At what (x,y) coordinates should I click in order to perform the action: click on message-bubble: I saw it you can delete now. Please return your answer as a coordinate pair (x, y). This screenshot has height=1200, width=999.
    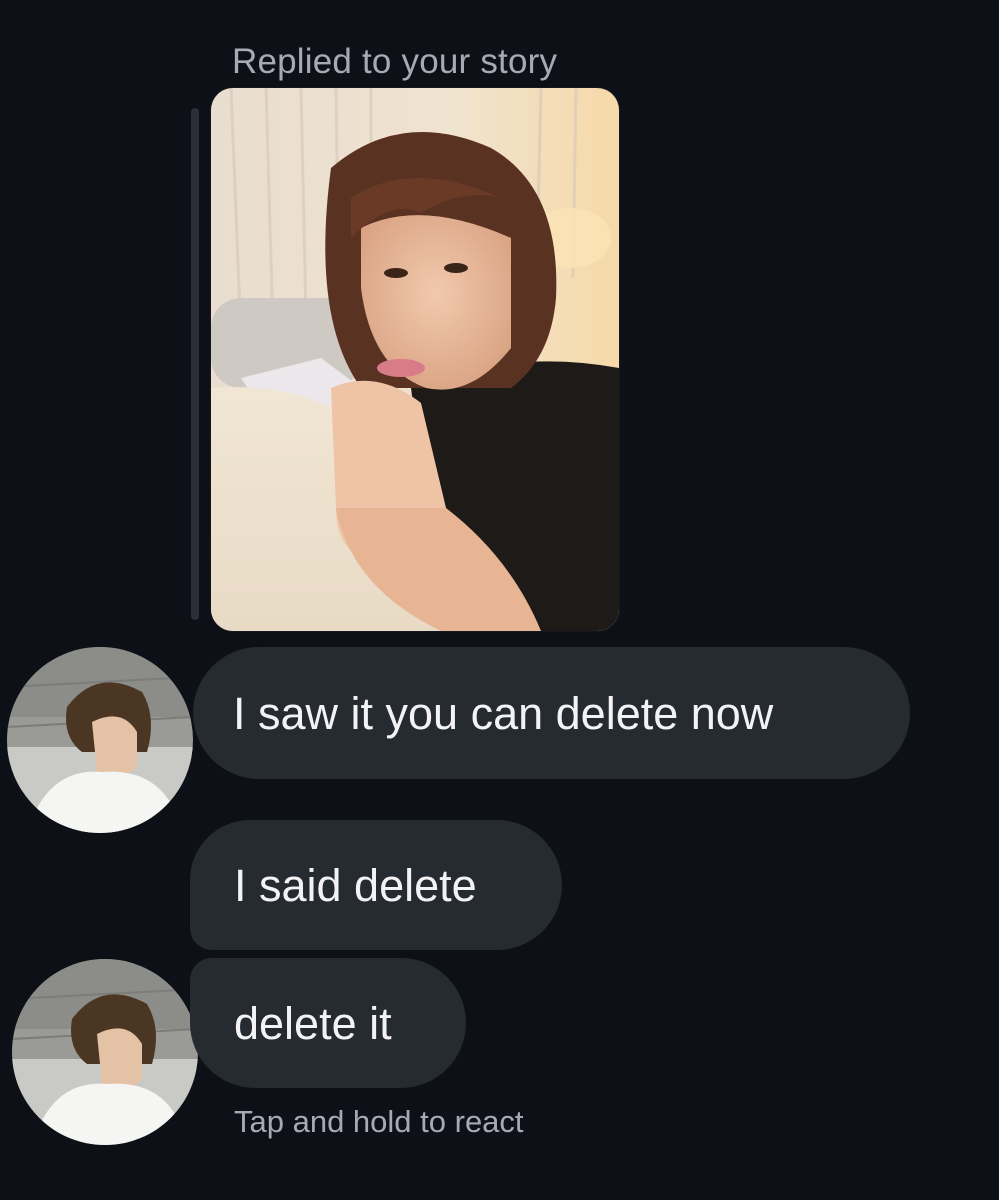
    Looking at the image, I should click on (551, 713).